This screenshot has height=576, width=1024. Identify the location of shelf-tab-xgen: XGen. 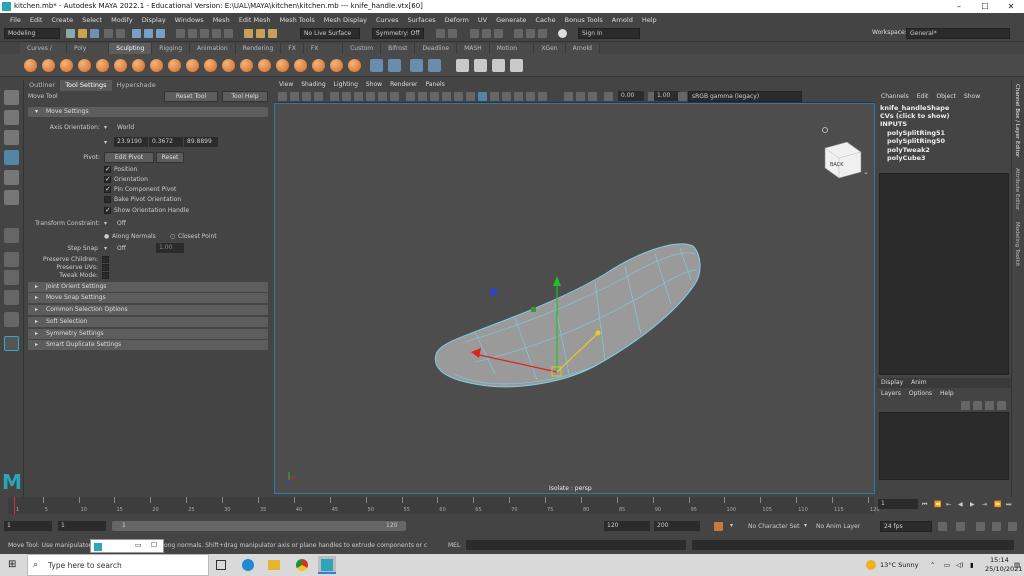
(550, 48).